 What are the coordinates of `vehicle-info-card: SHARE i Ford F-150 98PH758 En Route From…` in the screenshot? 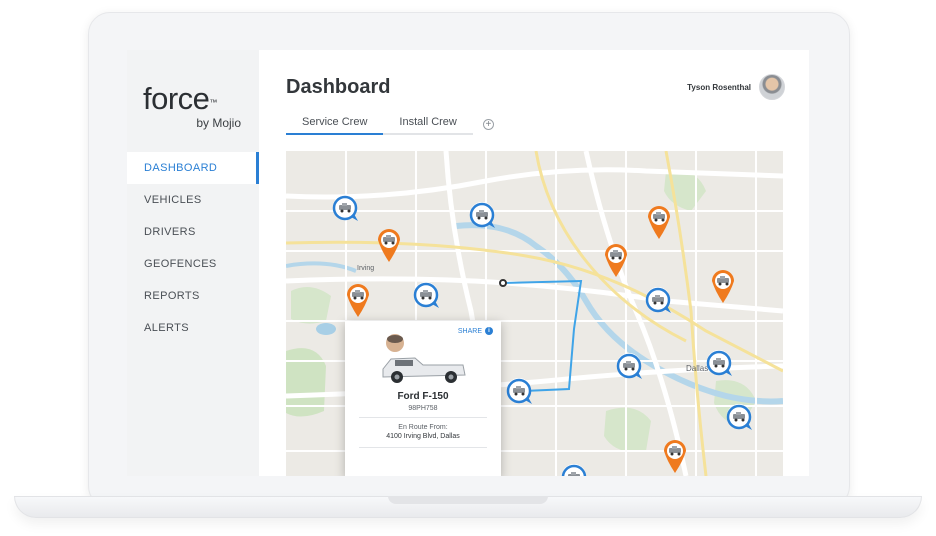 It's located at (423, 398).